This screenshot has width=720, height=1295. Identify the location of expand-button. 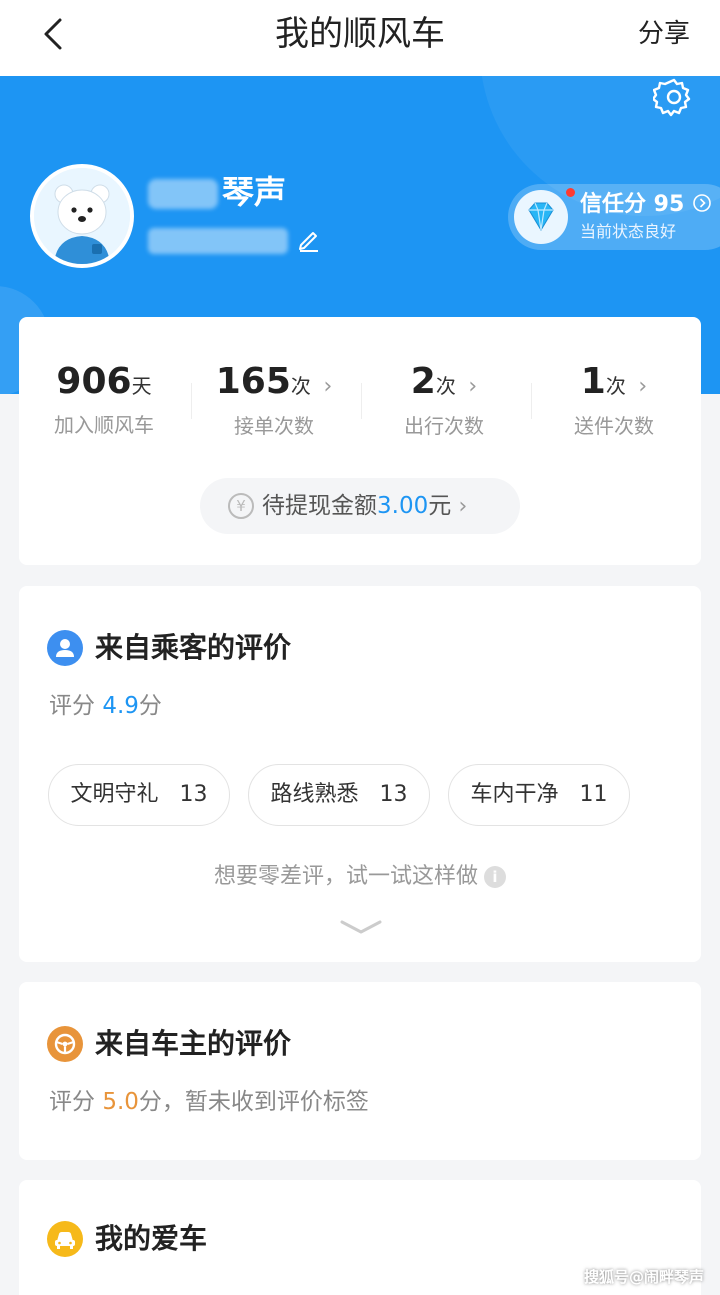
(361, 927).